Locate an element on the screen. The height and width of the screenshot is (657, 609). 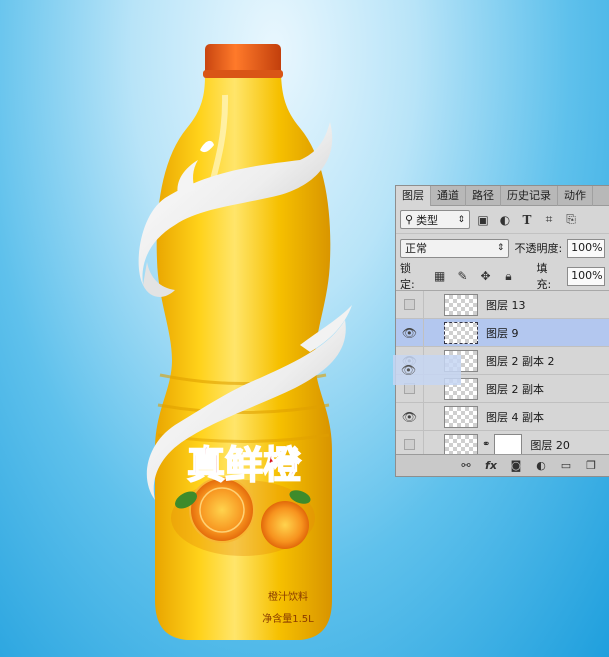
text-filter-icon: T is located at coordinates (527, 220).